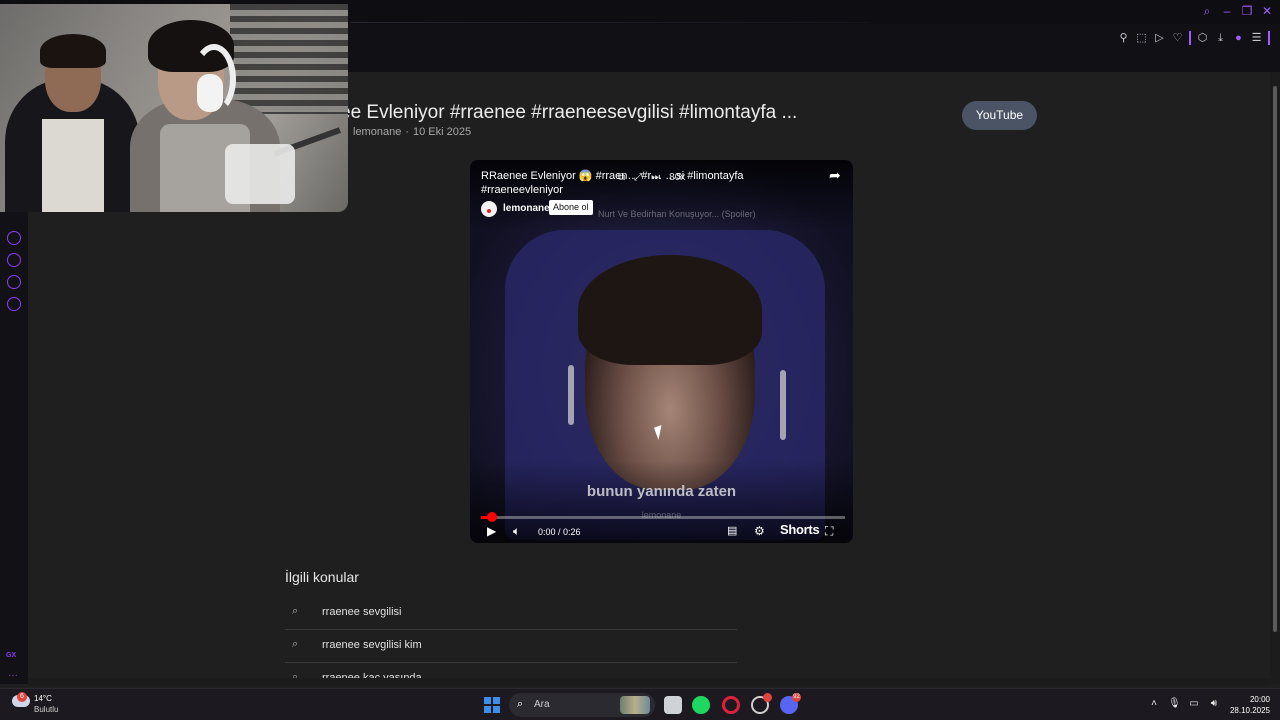 The image size is (1280, 720). What do you see at coordinates (582, 705) in the screenshot?
I see `taskbar-search: ⌕ Ara` at bounding box center [582, 705].